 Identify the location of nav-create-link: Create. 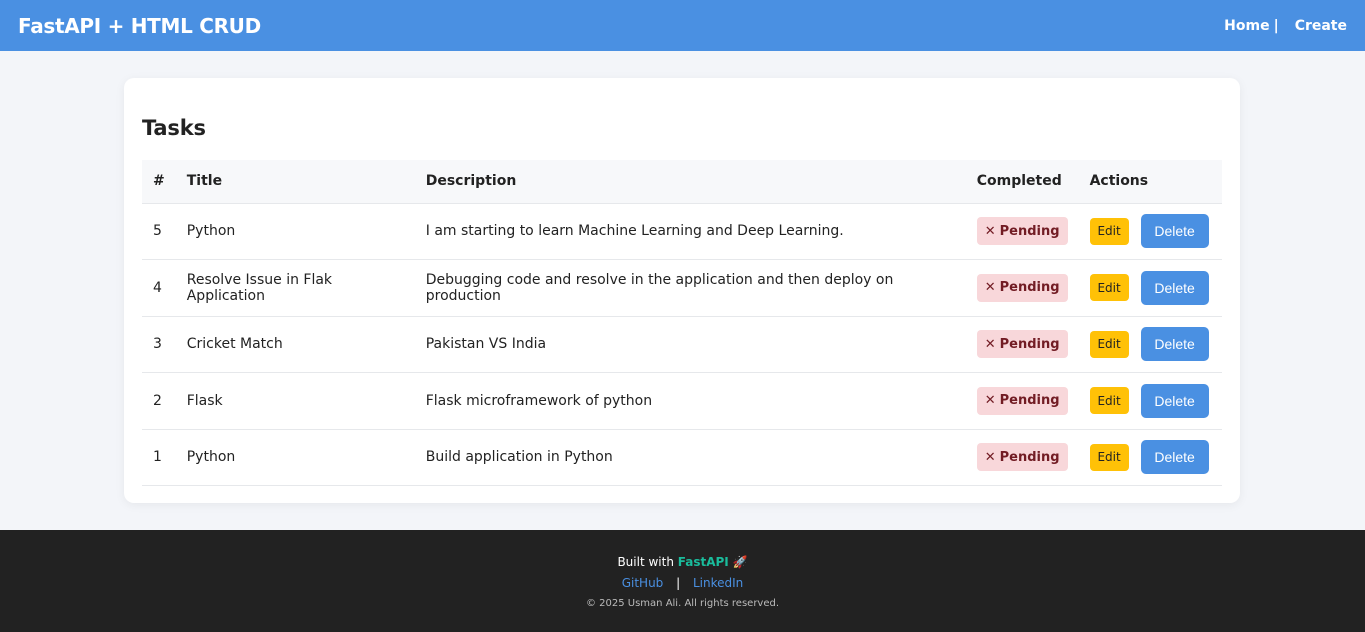
(1321, 26).